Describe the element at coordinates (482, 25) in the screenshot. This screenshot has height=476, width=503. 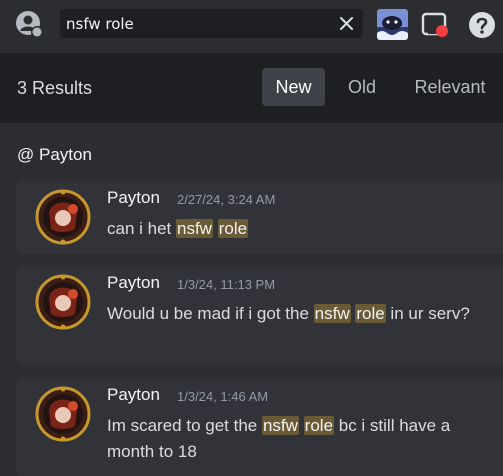
I see `help-icon` at that location.